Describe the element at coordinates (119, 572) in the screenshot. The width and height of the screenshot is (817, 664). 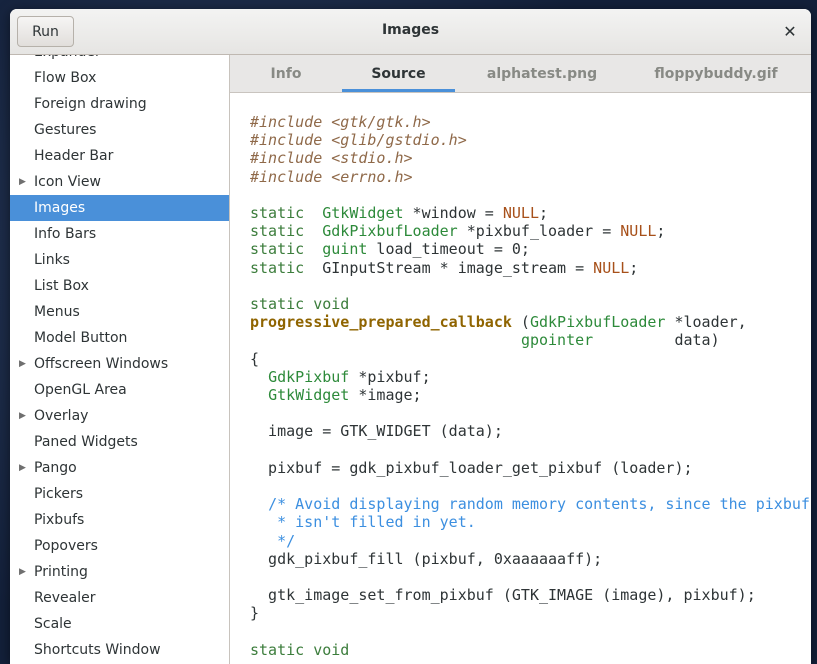
I see `sidebar-item-printing: ▶ Printing` at that location.